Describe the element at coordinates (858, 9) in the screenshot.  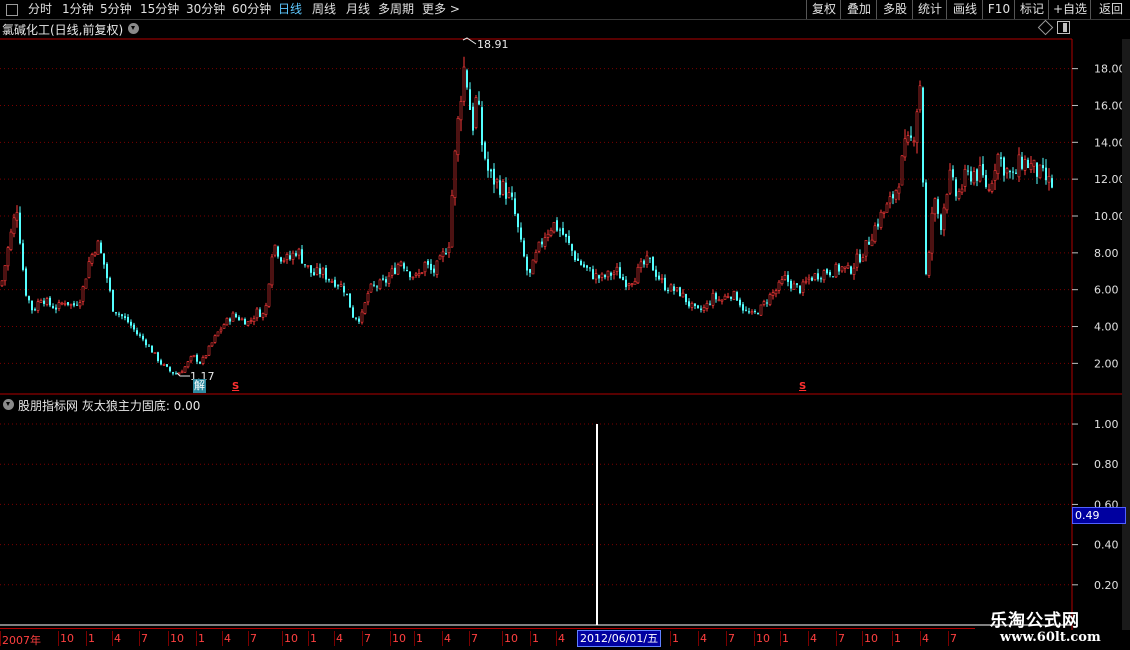
I see `toolbar-action-1: 叠加` at that location.